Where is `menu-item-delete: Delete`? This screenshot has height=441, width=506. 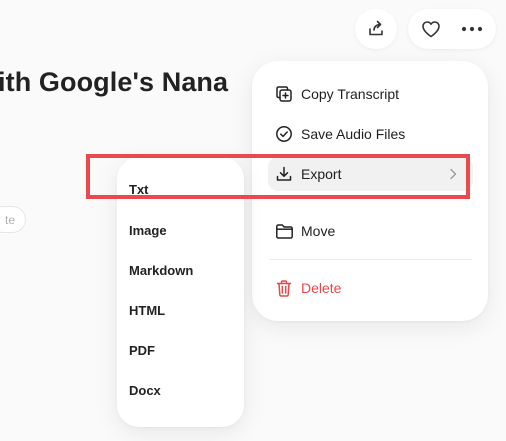
menu-item-delete: Delete is located at coordinates (370, 288).